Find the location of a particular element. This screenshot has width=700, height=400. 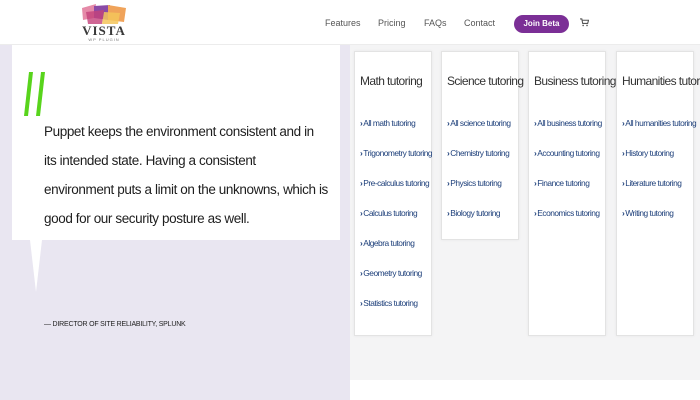

card-link: ›Calculus tutoring is located at coordinates (389, 213).